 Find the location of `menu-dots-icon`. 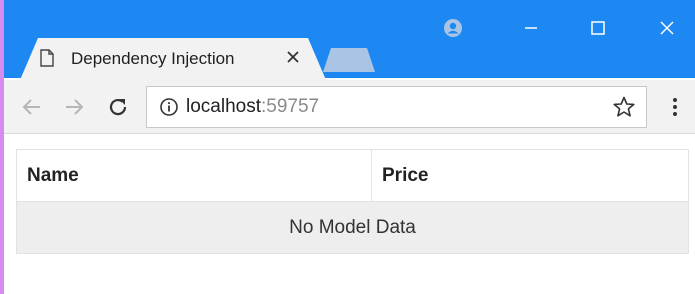

menu-dots-icon is located at coordinates (675, 107).